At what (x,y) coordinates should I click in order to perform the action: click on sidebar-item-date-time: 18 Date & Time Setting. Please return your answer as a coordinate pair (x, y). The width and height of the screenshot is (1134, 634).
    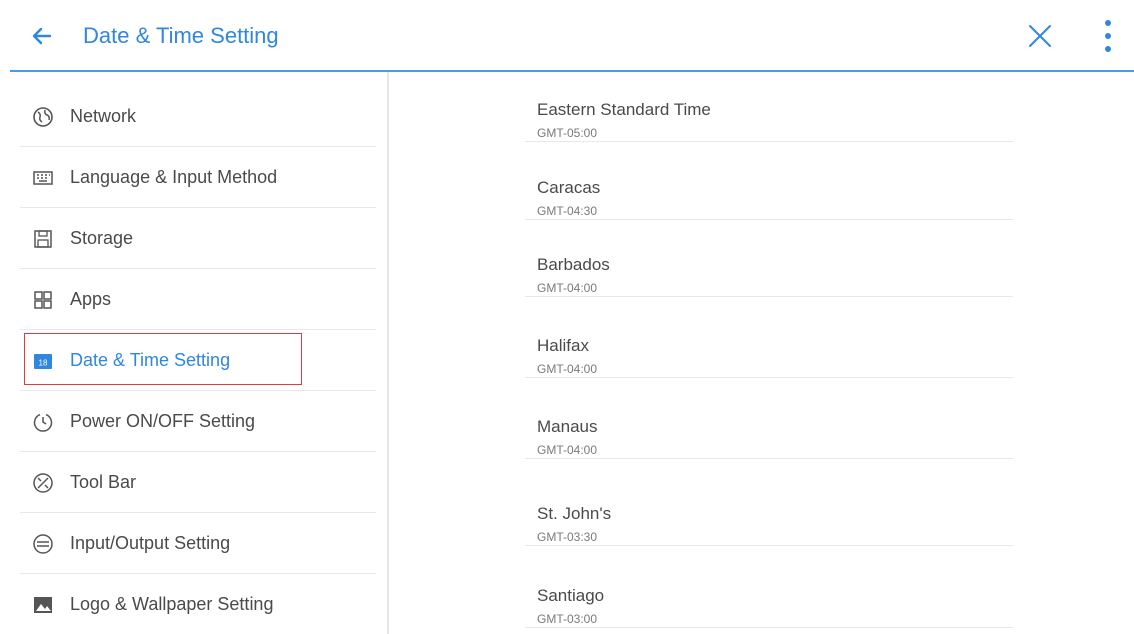
    Looking at the image, I should click on (198, 360).